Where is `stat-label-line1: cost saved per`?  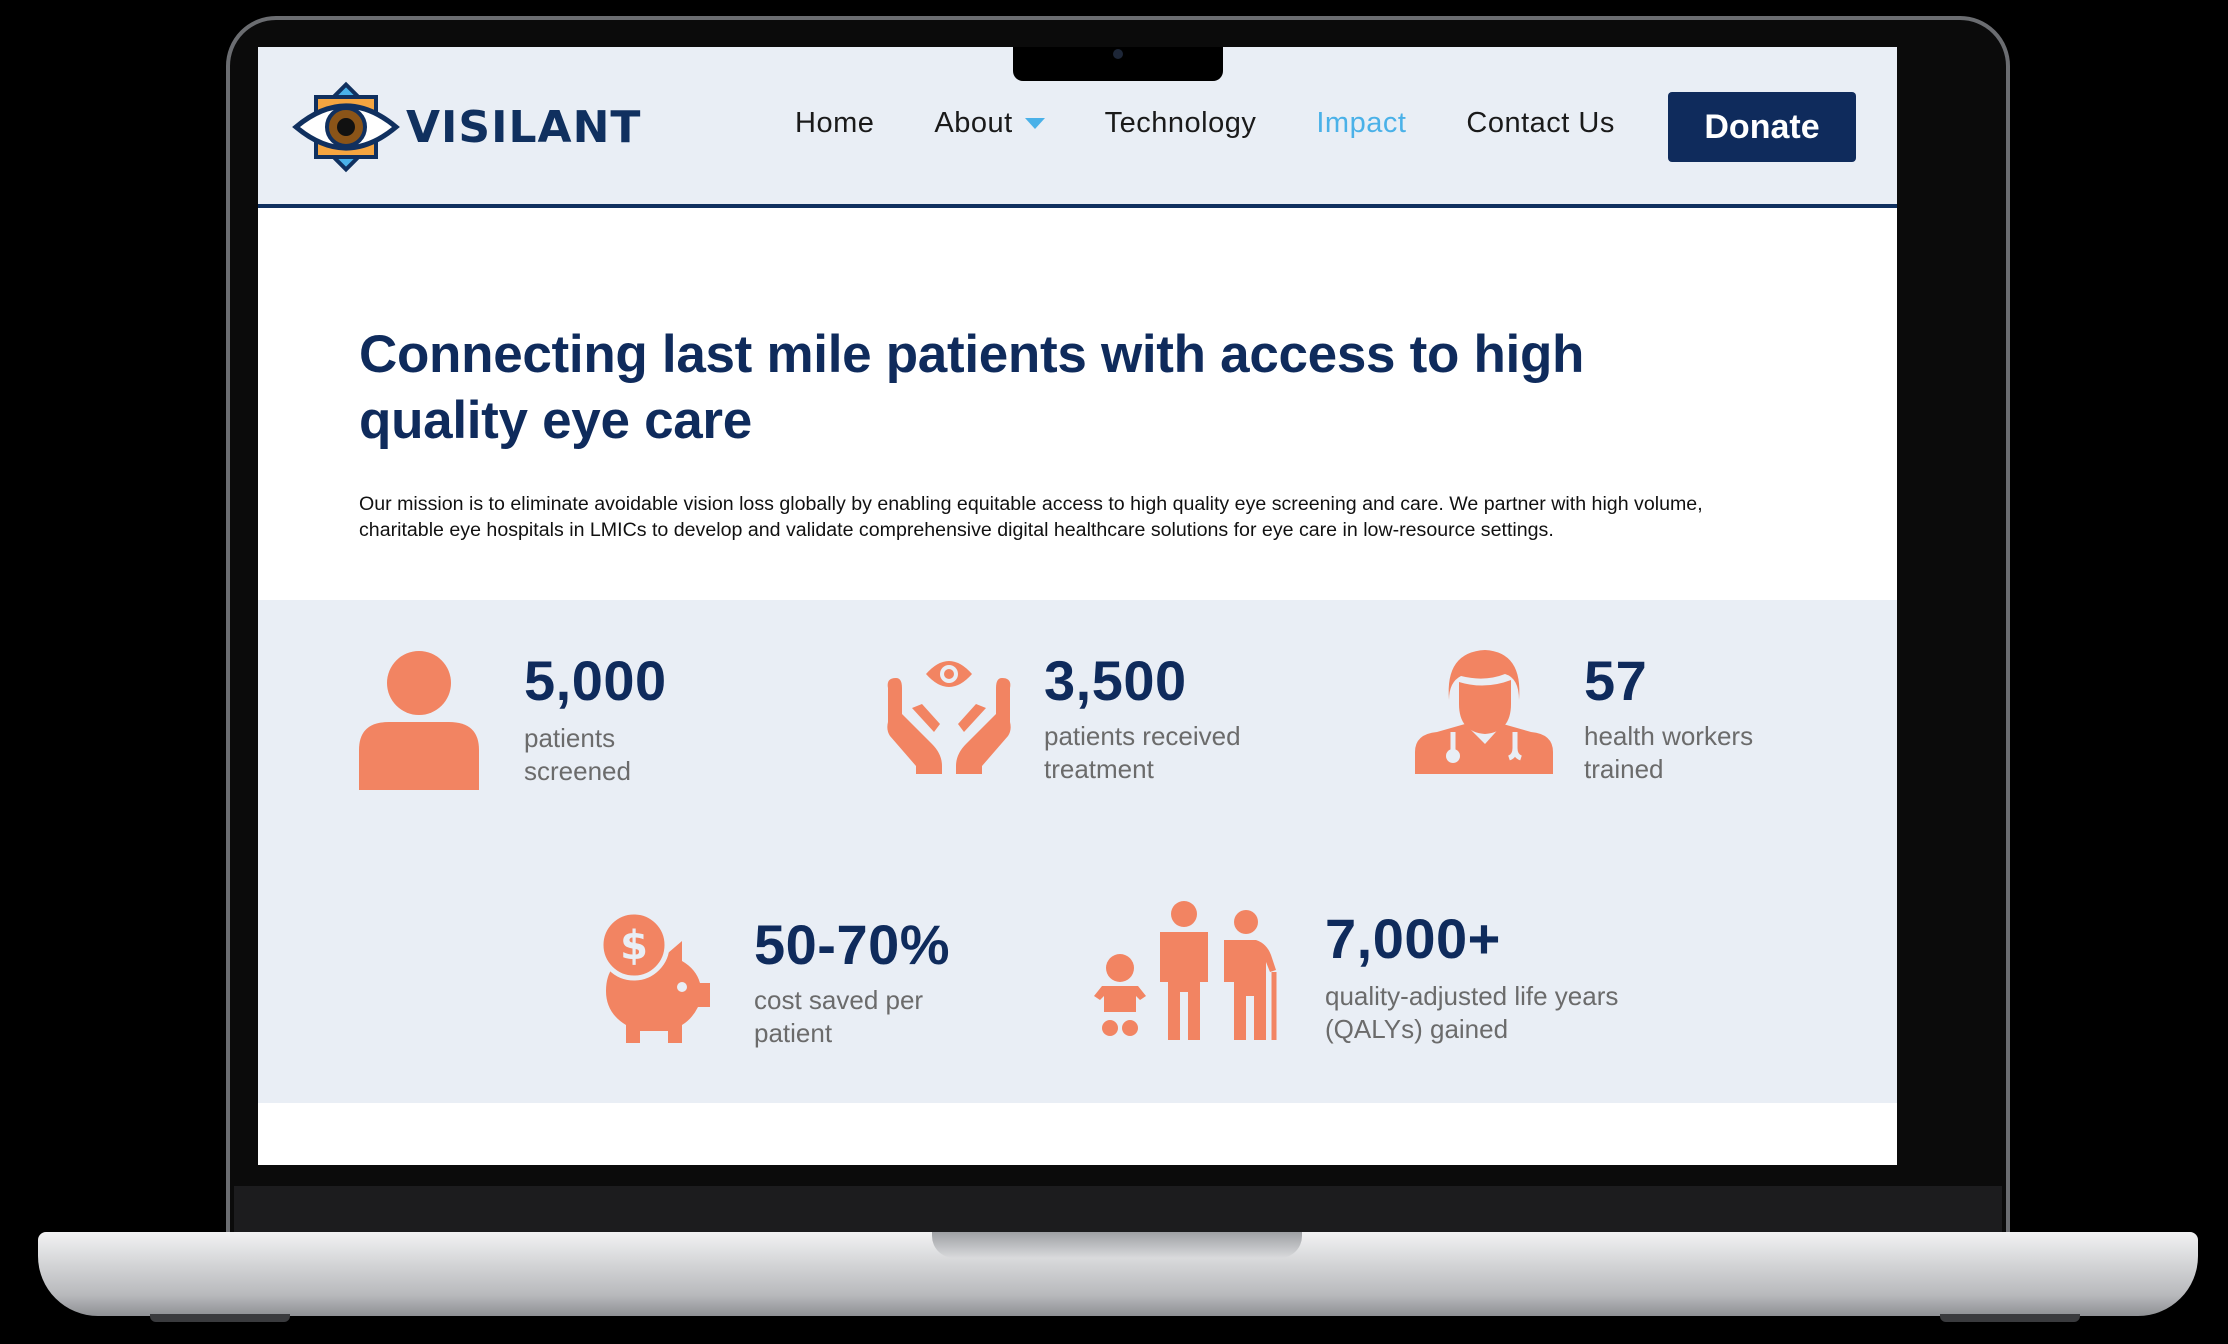 stat-label-line1: cost saved per is located at coordinates (839, 1000).